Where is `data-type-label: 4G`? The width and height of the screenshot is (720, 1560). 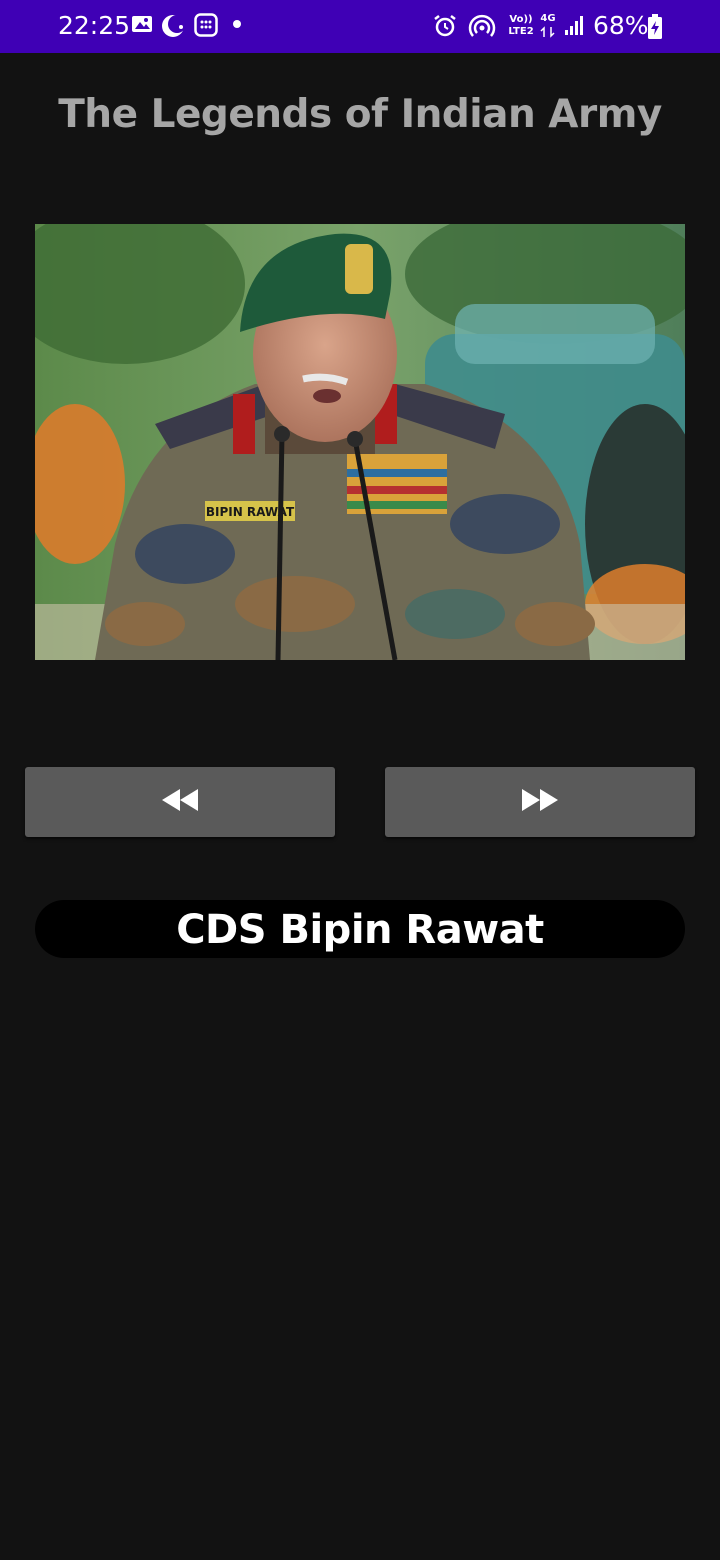
data-type-label: 4G is located at coordinates (548, 18).